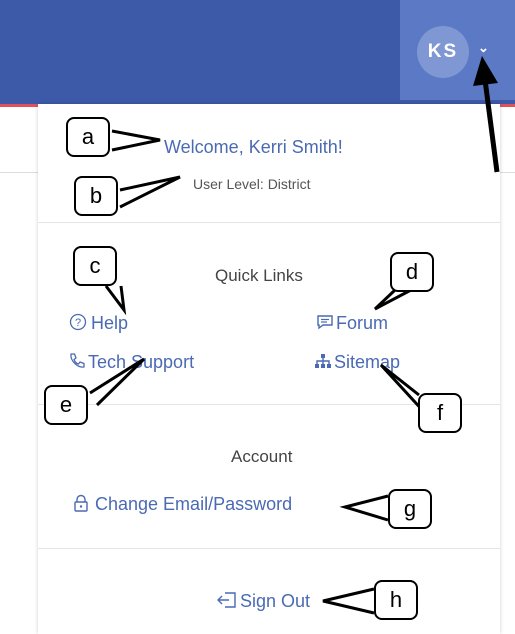  I want to click on pointer-g, so click(364, 508).